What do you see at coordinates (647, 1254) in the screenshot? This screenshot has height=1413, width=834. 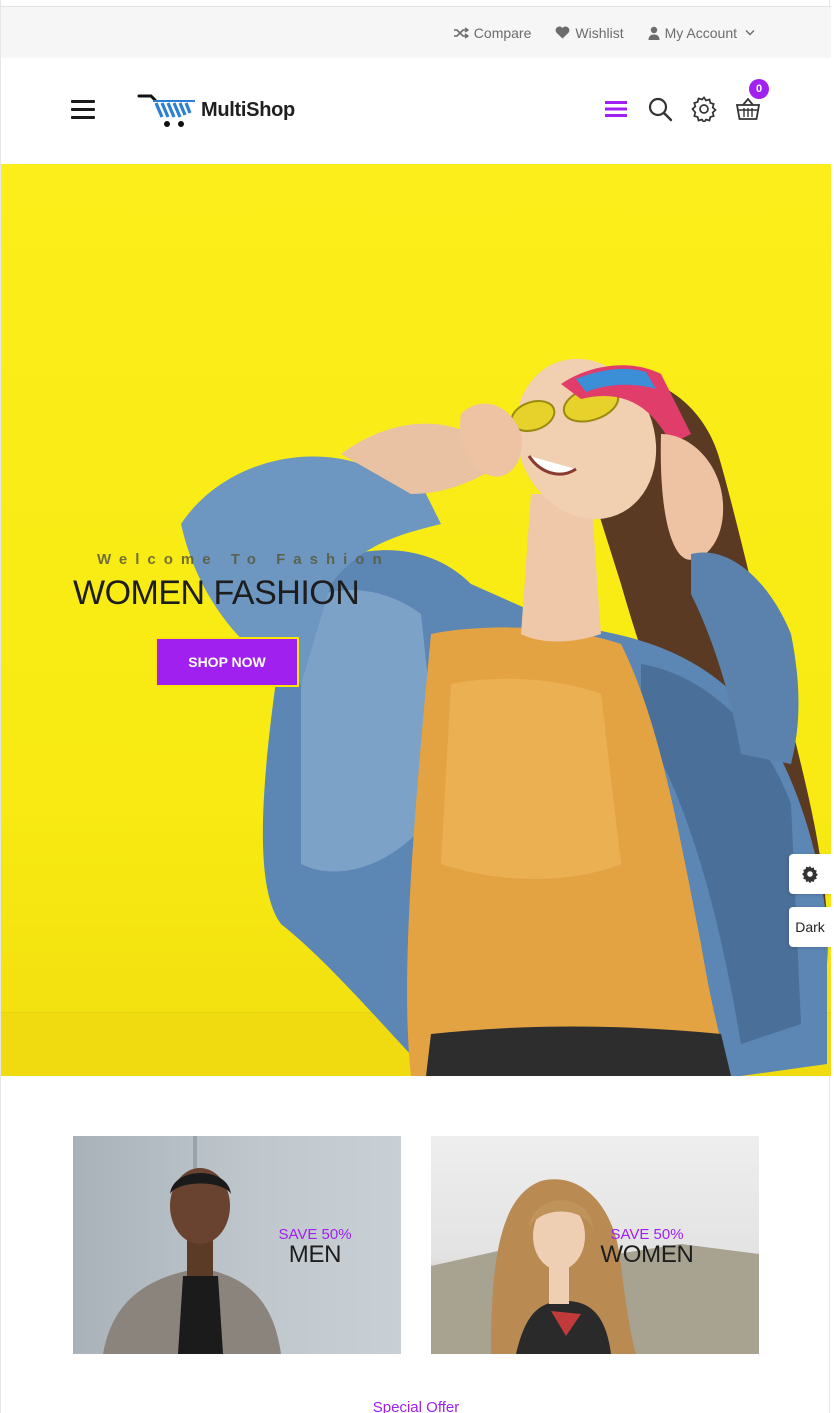 I see `women-category-label: WOMEN` at bounding box center [647, 1254].